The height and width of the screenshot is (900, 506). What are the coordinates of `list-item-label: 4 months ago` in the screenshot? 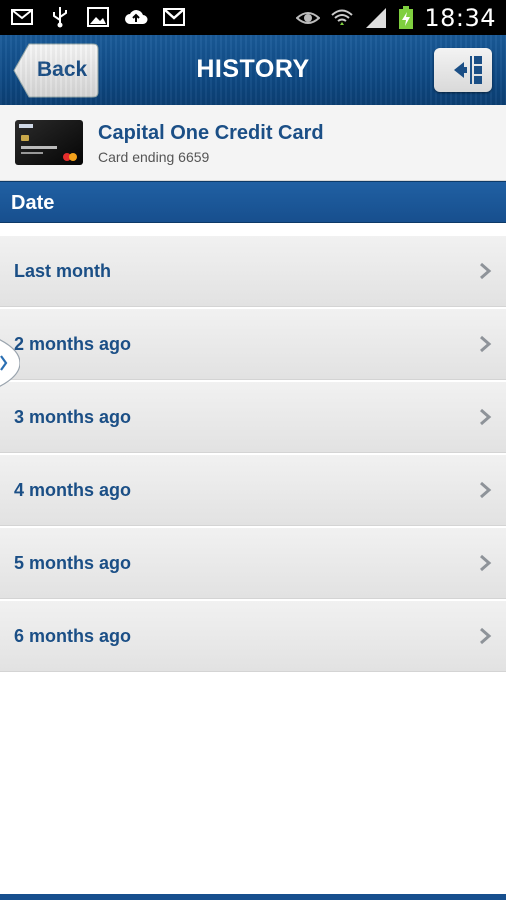 It's located at (73, 490).